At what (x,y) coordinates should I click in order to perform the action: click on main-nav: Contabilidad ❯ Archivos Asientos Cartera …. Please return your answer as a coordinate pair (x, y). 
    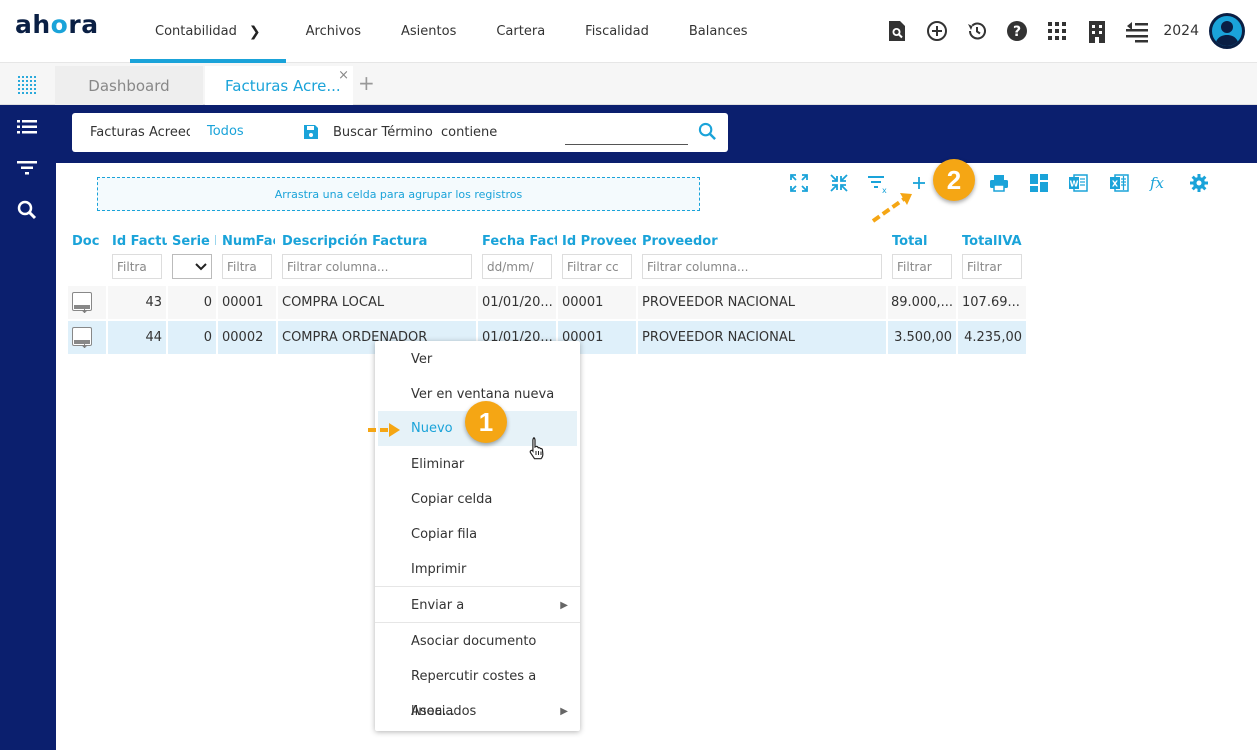
    Looking at the image, I should click on (449, 31).